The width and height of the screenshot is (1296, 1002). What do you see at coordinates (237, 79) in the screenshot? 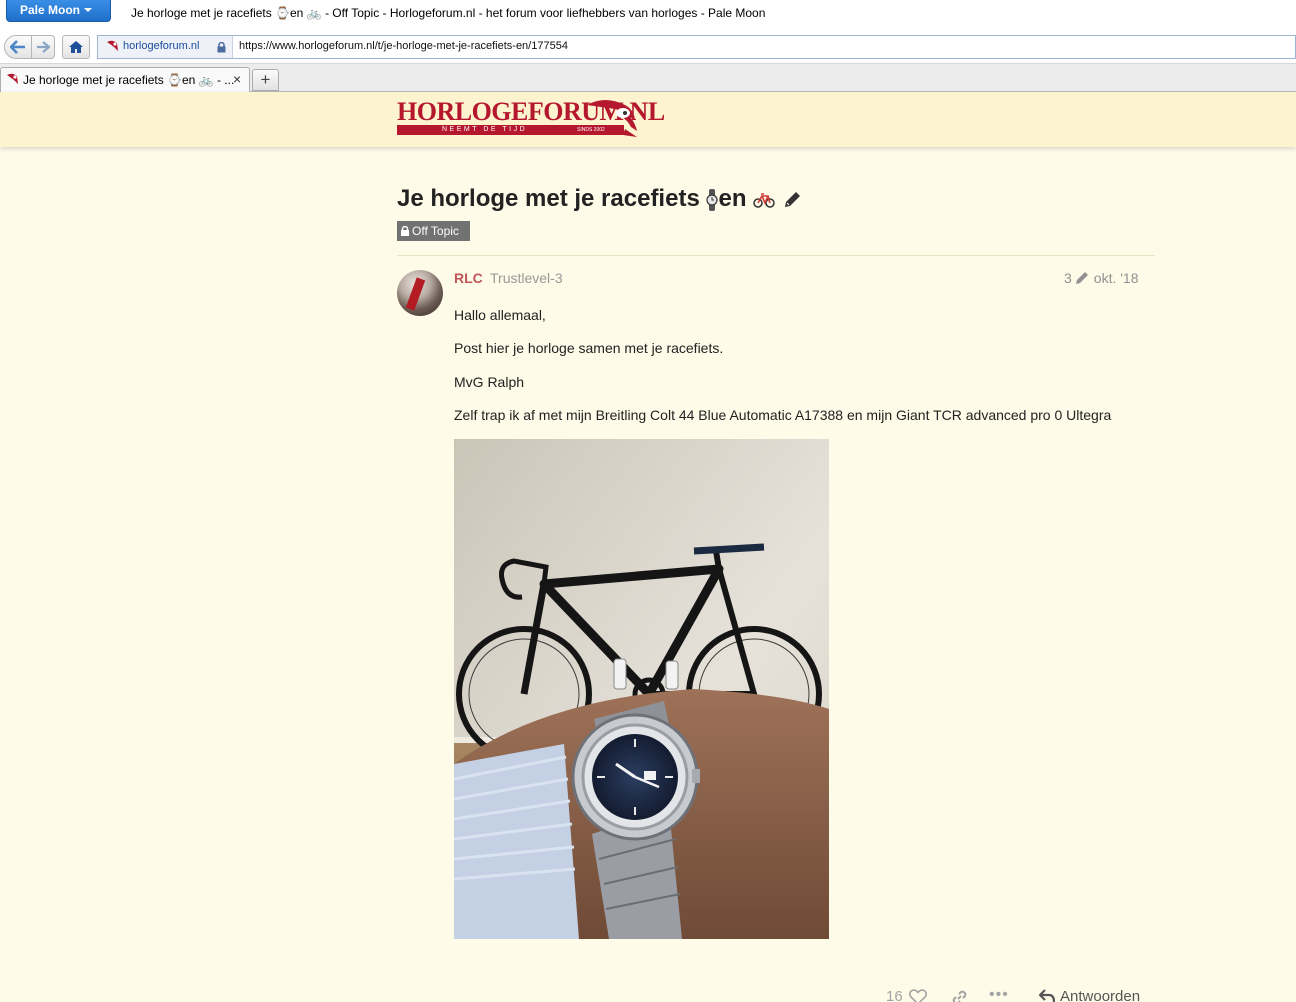
I see `tab-close-icon: ×` at bounding box center [237, 79].